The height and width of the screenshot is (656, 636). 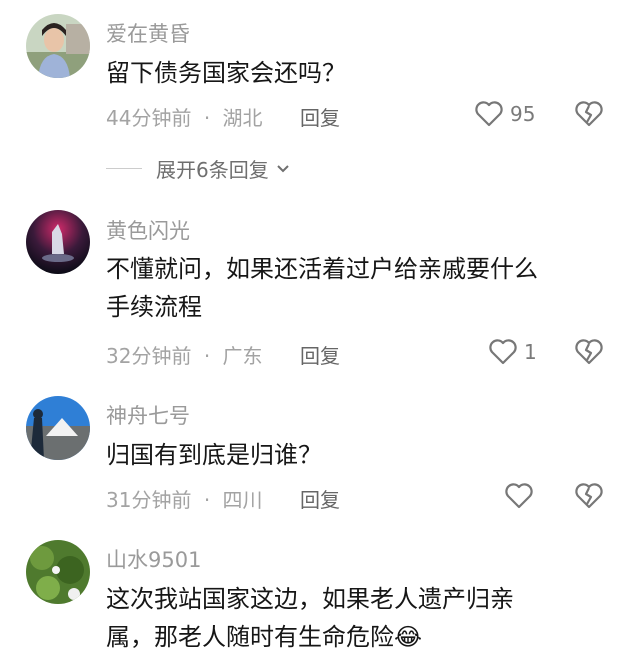 What do you see at coordinates (242, 500) in the screenshot?
I see `comment-location: 四川` at bounding box center [242, 500].